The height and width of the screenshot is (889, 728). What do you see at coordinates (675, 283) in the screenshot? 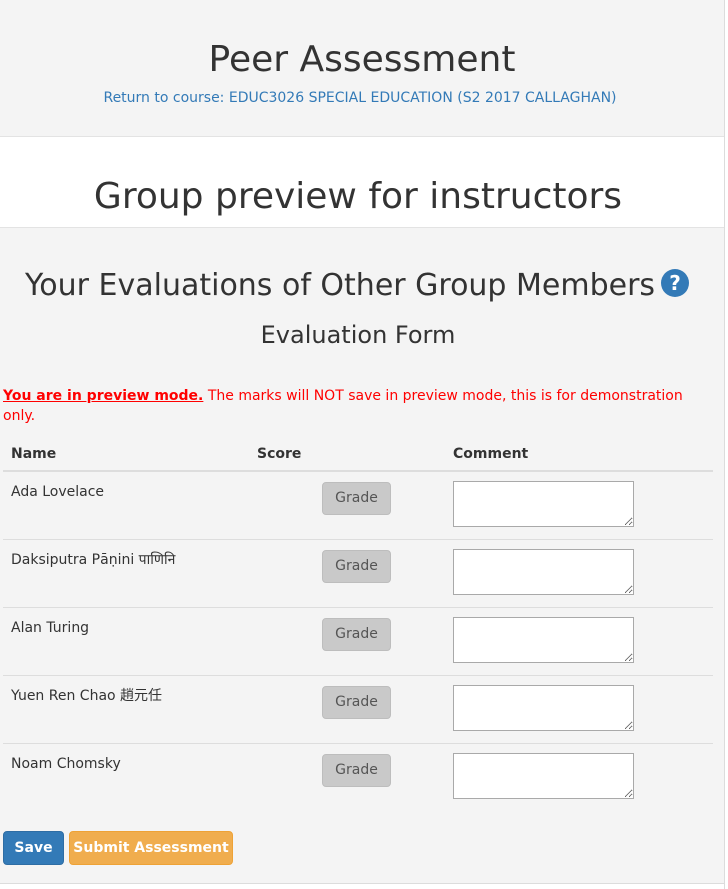
I see `question-circle-icon: ?` at bounding box center [675, 283].